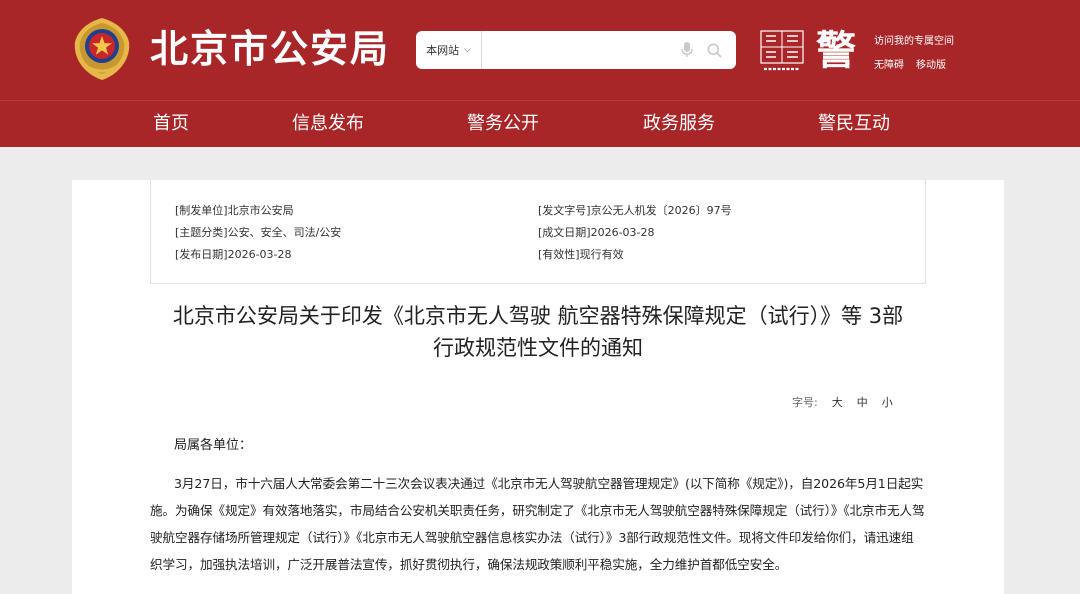 The image size is (1080, 594). I want to click on title-line-2: 行政规范性文件的通知, so click(538, 348).